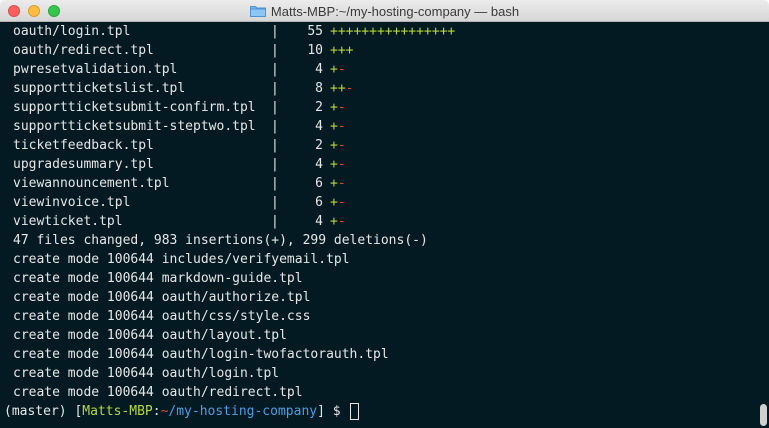  What do you see at coordinates (391, 50) in the screenshot?
I see `diffstat-row: oauth/redirect.tpl | 10 +++` at bounding box center [391, 50].